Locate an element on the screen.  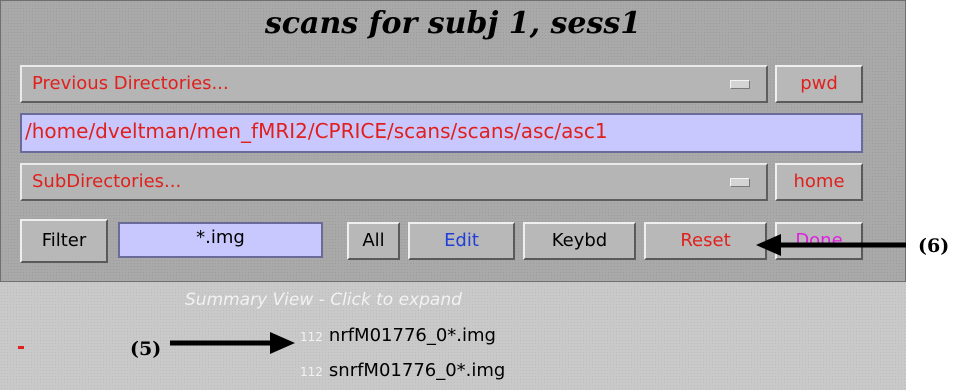
filter-button: Filter is located at coordinates (64, 241).